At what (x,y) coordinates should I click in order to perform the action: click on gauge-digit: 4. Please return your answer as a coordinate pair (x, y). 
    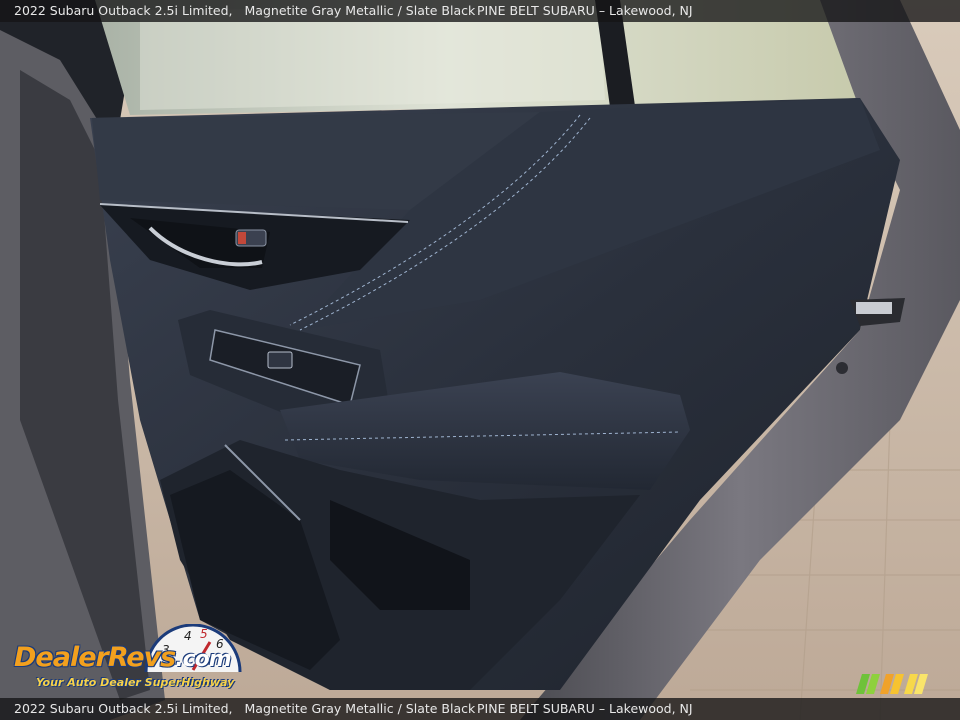
    Looking at the image, I should click on (188, 636).